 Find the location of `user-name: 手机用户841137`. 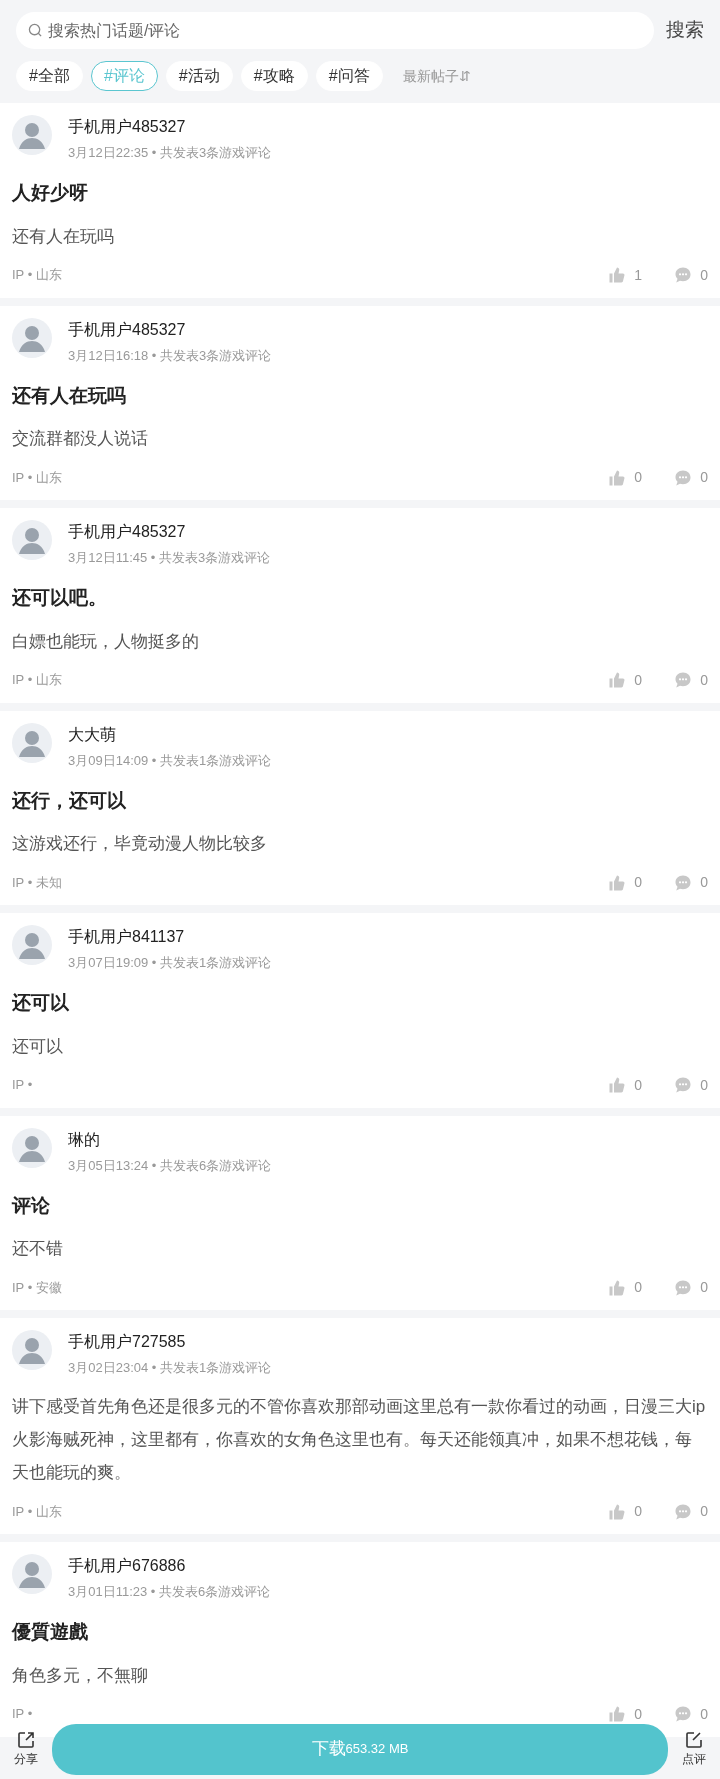

user-name: 手机用户841137 is located at coordinates (127, 937).